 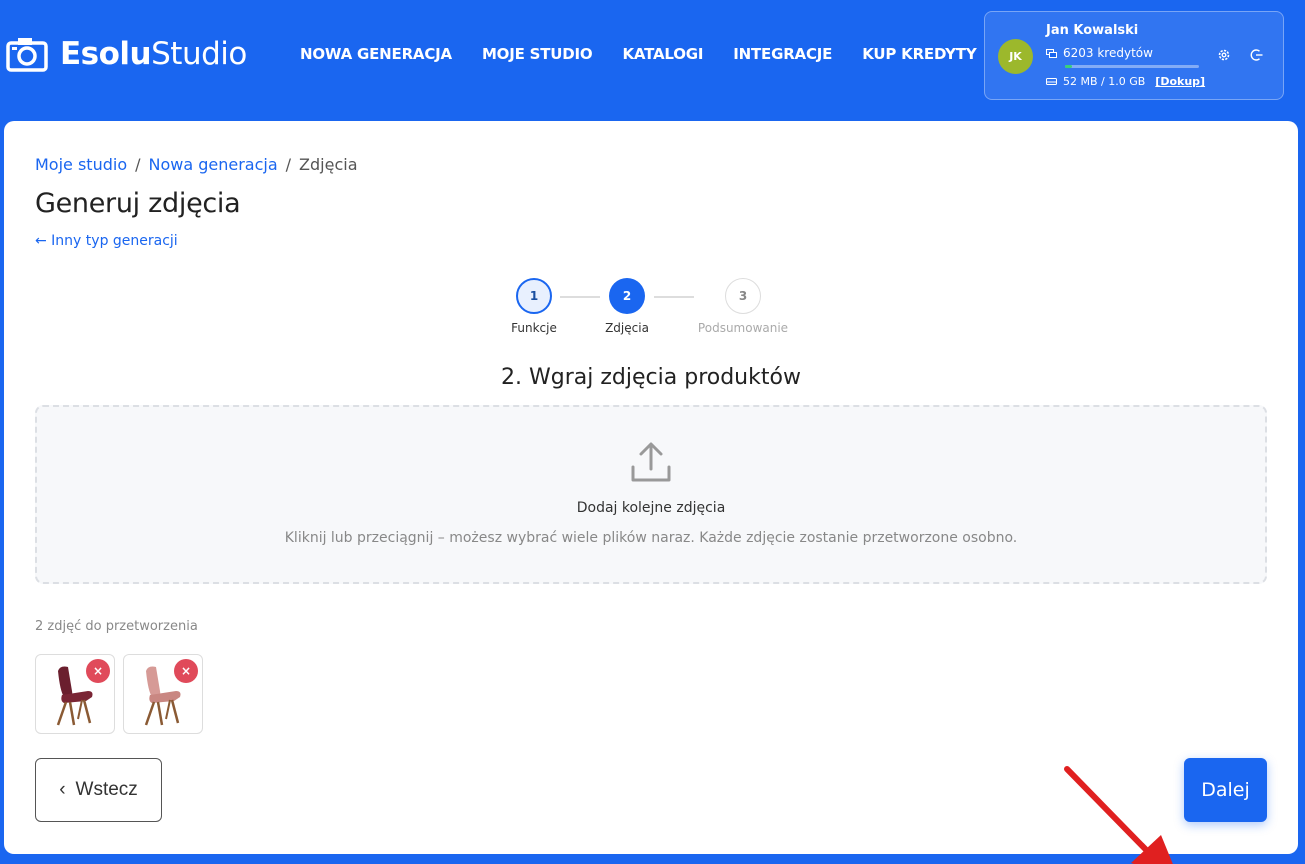 I want to click on step-3-circle: 3, so click(x=743, y=296).